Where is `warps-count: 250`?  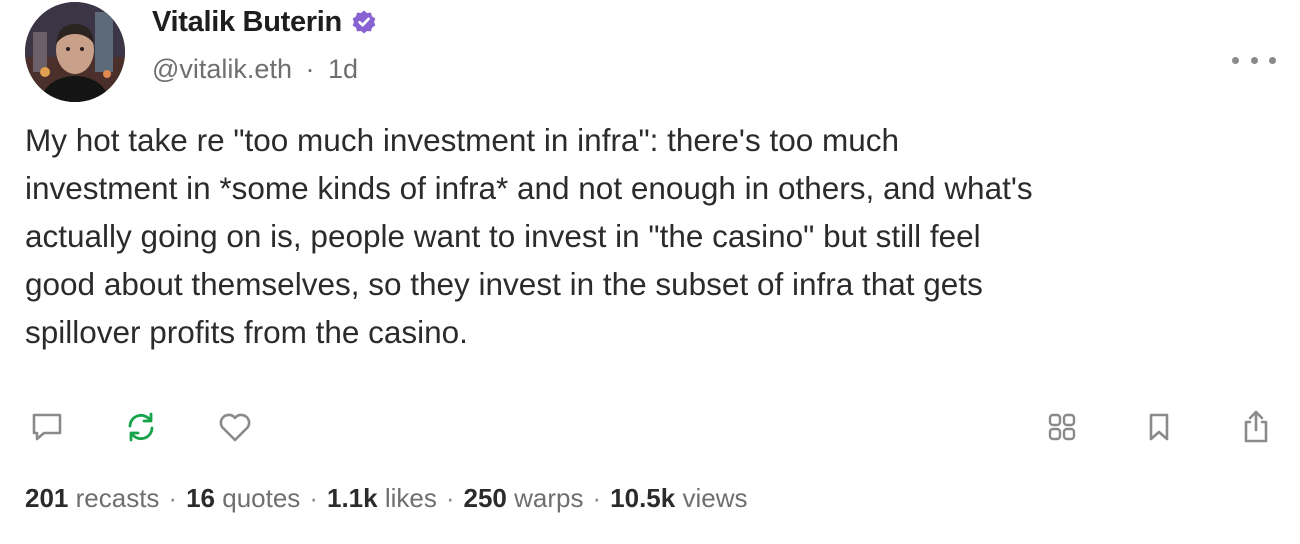
warps-count: 250 is located at coordinates (485, 498).